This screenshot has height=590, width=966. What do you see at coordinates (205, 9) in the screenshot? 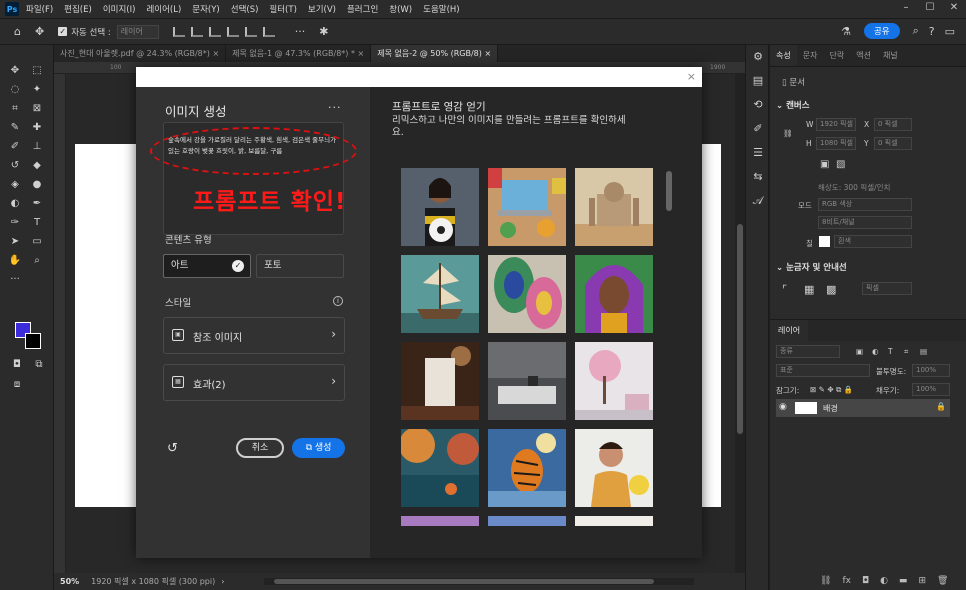
I see `menu-type: 문자(Y)` at bounding box center [205, 9].